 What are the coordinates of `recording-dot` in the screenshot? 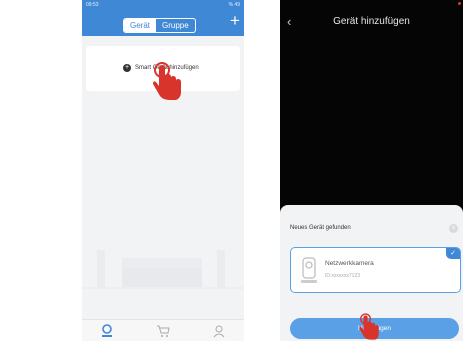 It's located at (459, 3).